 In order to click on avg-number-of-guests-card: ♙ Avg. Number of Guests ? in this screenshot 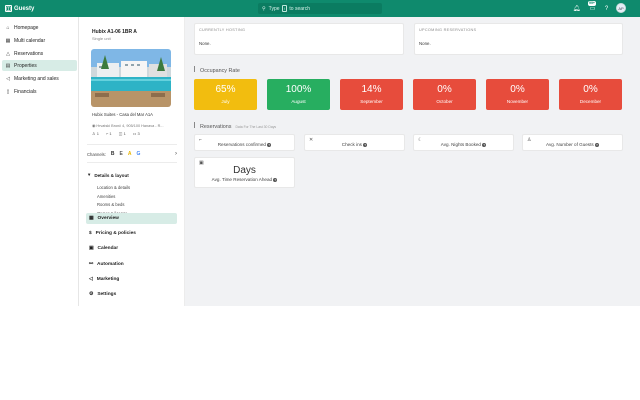, I will do `click(572, 142)`.